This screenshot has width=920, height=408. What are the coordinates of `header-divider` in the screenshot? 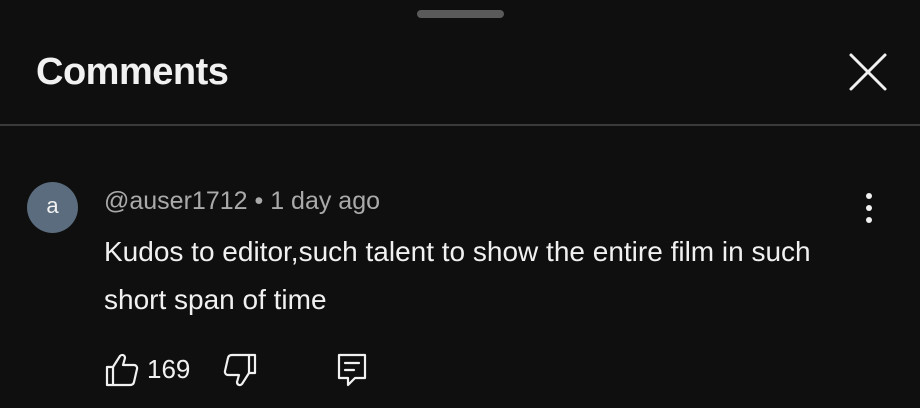 It's located at (460, 125).